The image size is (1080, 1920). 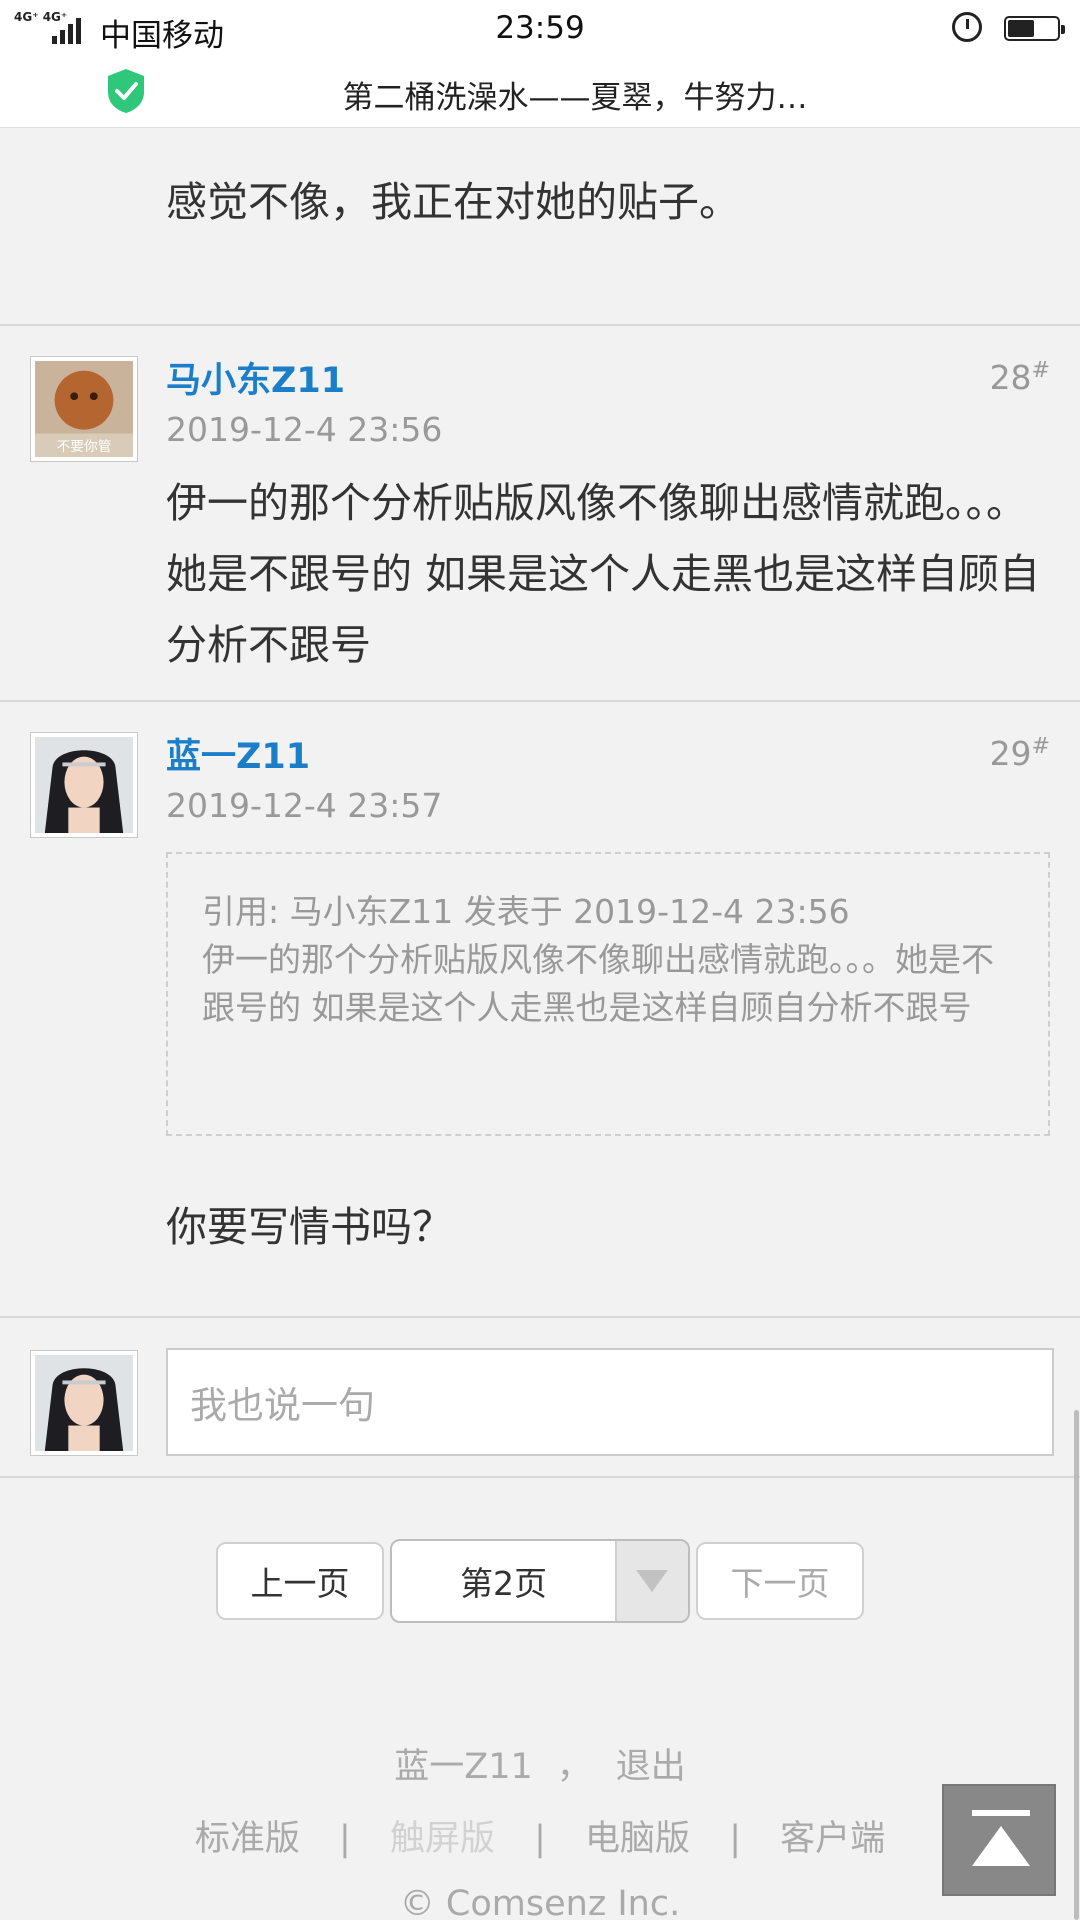 What do you see at coordinates (967, 27) in the screenshot?
I see `alarm-icon` at bounding box center [967, 27].